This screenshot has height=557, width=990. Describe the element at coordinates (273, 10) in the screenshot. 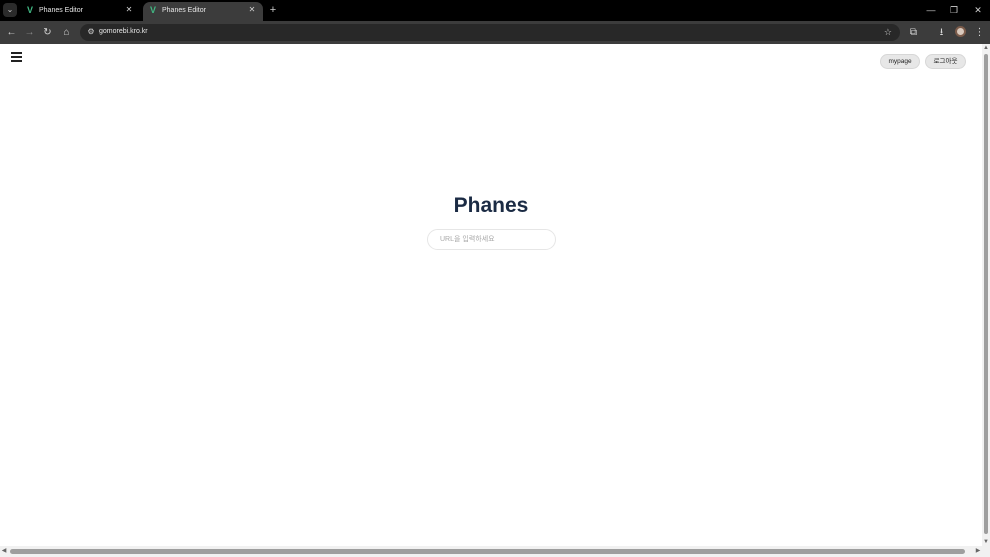

I see `new-tab-plus-icon: +` at that location.